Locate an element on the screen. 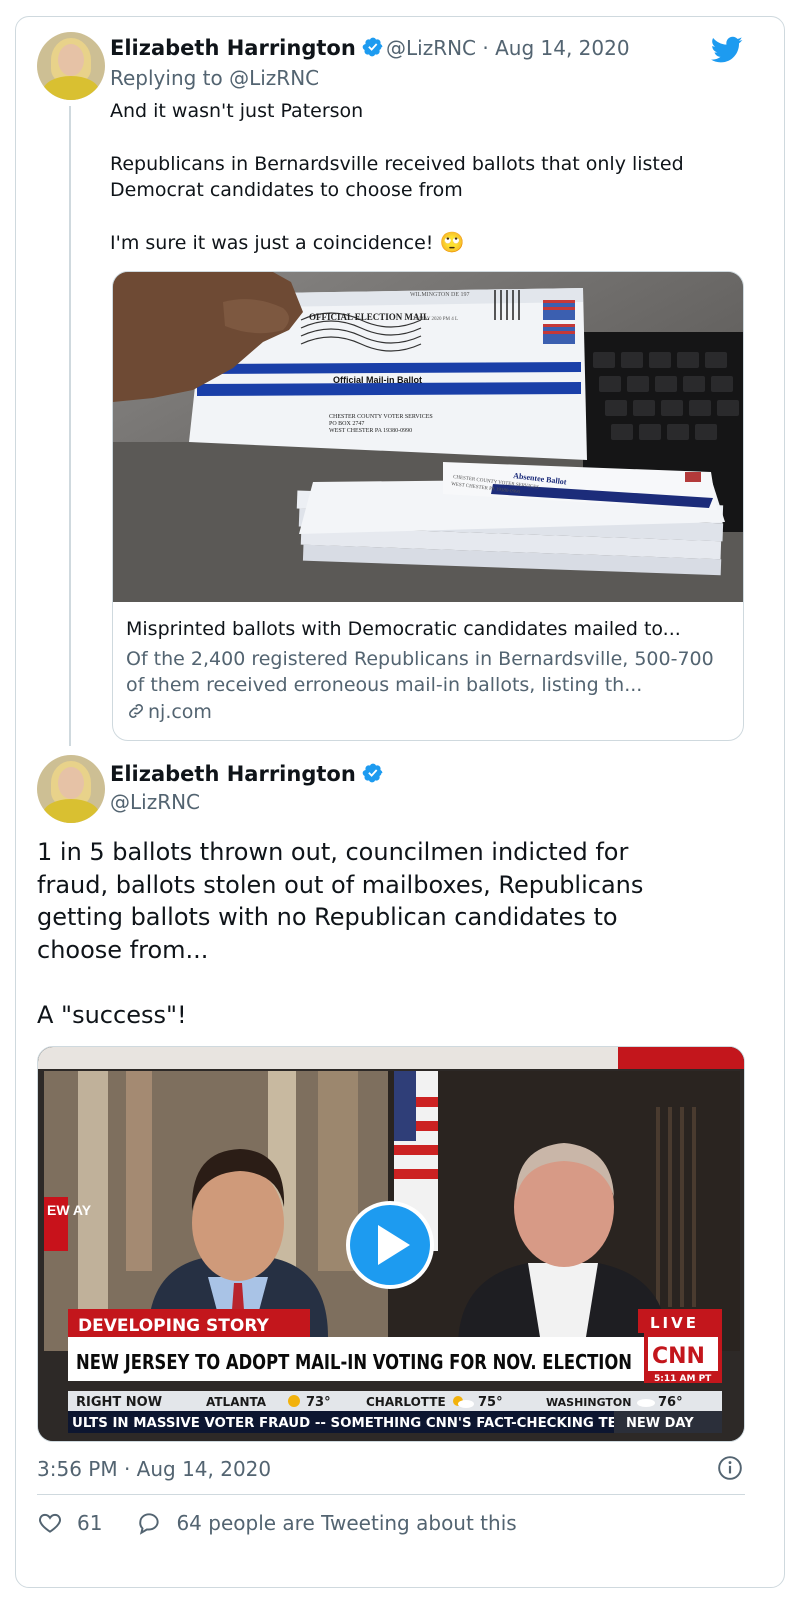 The width and height of the screenshot is (800, 1604). link-card-domain-text: nj.com is located at coordinates (180, 712).